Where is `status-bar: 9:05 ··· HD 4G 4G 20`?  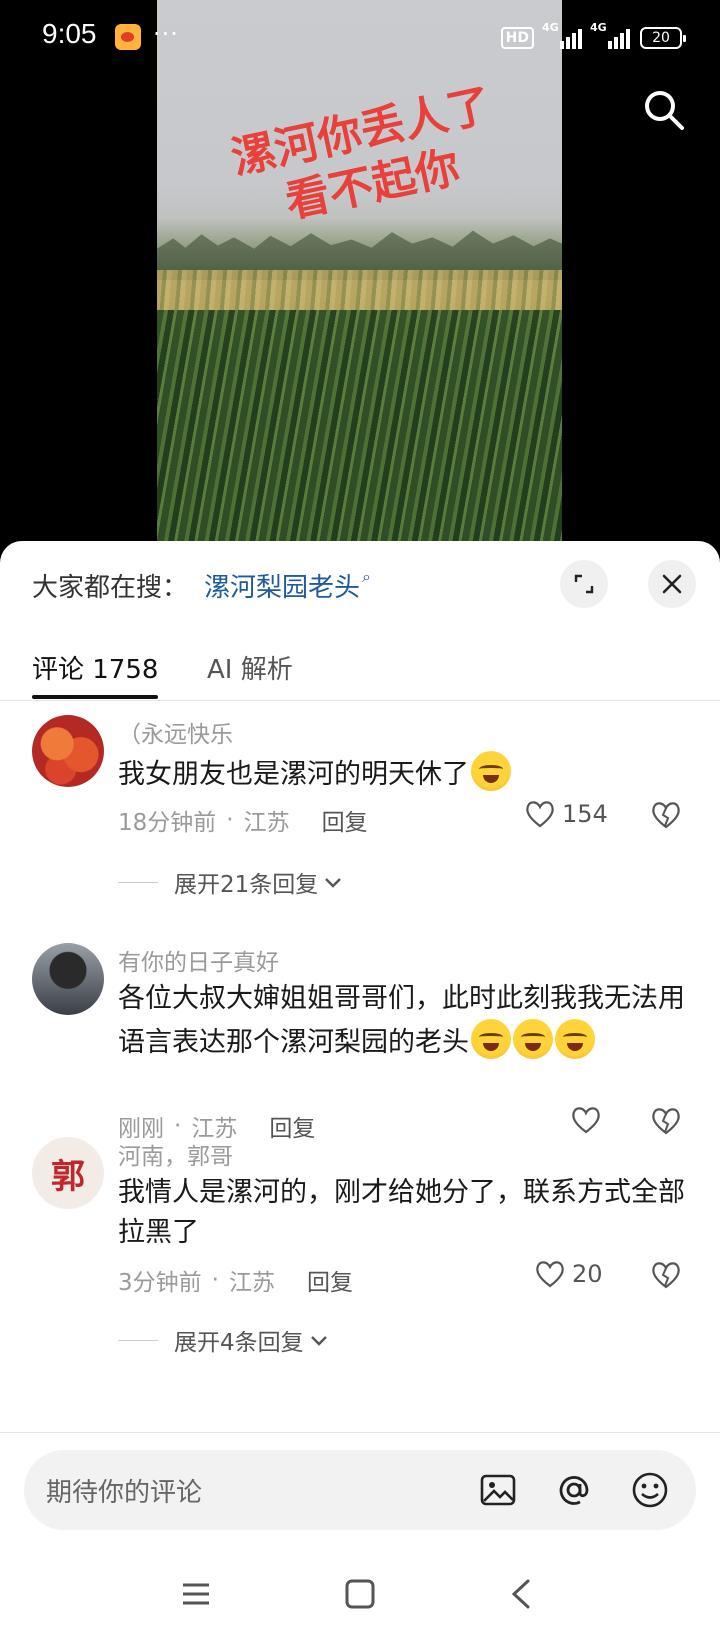
status-bar: 9:05 ··· HD 4G 4G 20 is located at coordinates (360, 38).